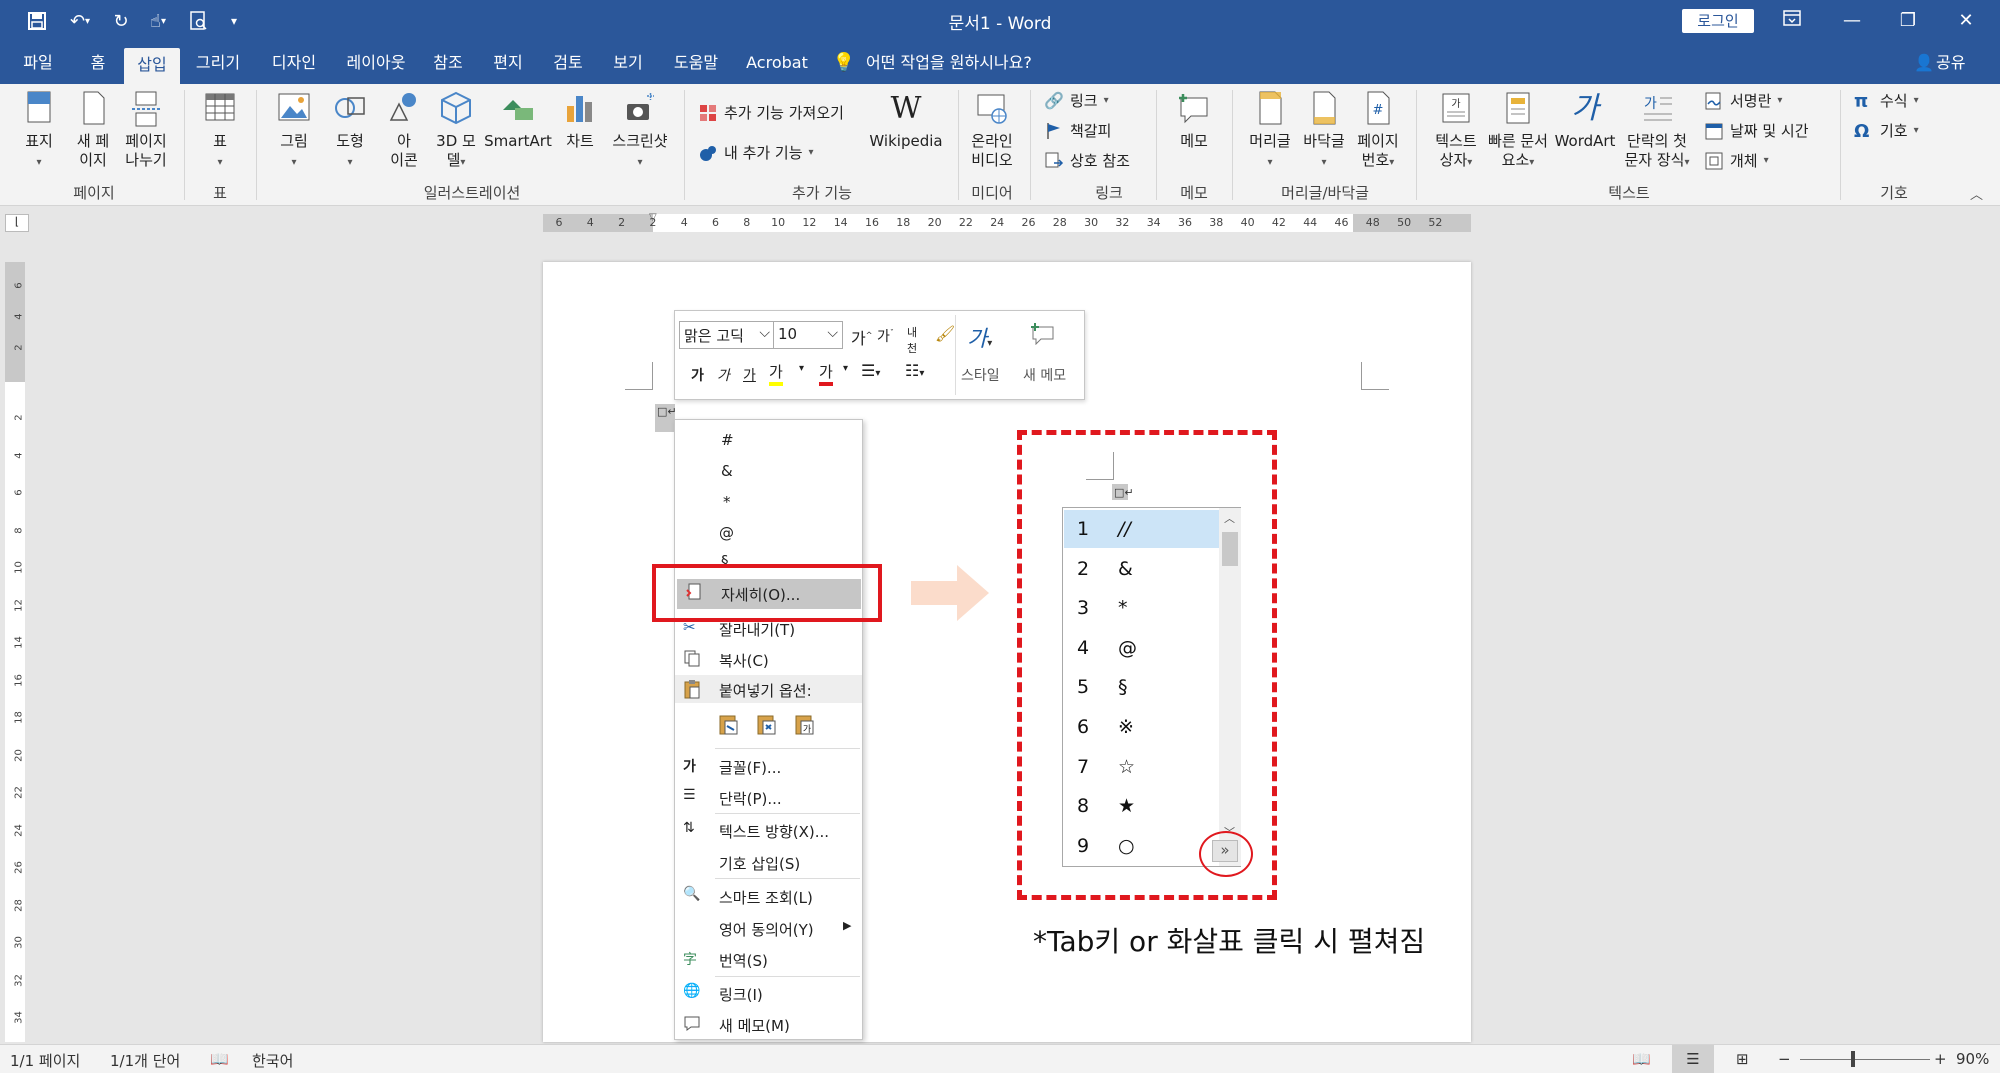 This screenshot has width=2000, height=1073. What do you see at coordinates (885, 336) in the screenshot?
I see `shrink-font-icon: 가ˇ` at bounding box center [885, 336].